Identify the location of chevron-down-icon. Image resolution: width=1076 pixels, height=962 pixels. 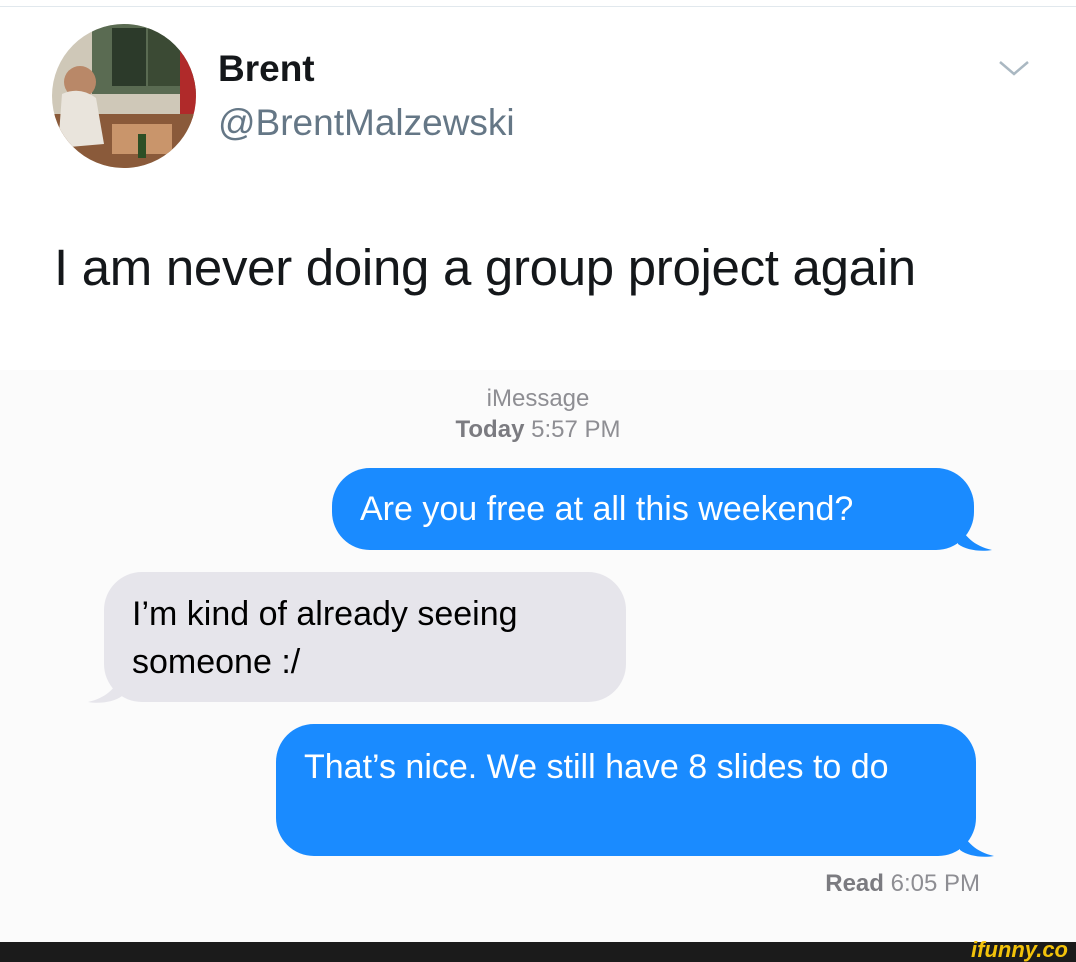
(1014, 68).